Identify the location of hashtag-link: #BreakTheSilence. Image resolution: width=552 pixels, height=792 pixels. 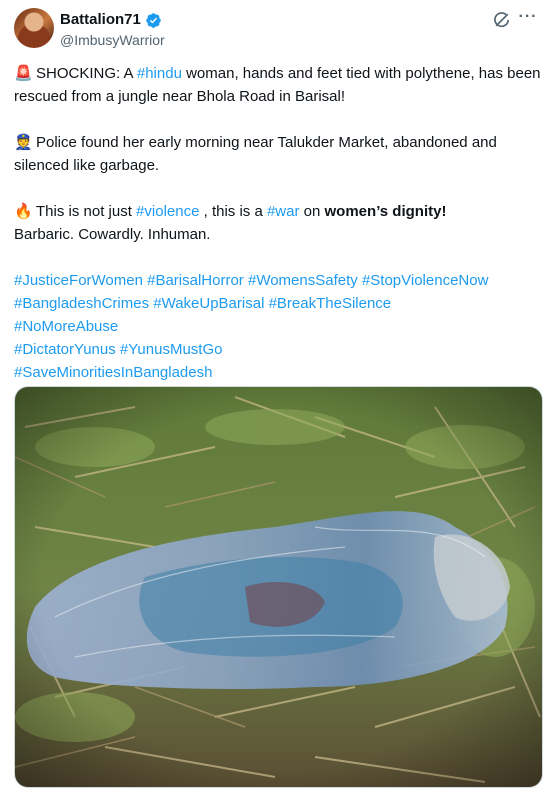
(330, 303).